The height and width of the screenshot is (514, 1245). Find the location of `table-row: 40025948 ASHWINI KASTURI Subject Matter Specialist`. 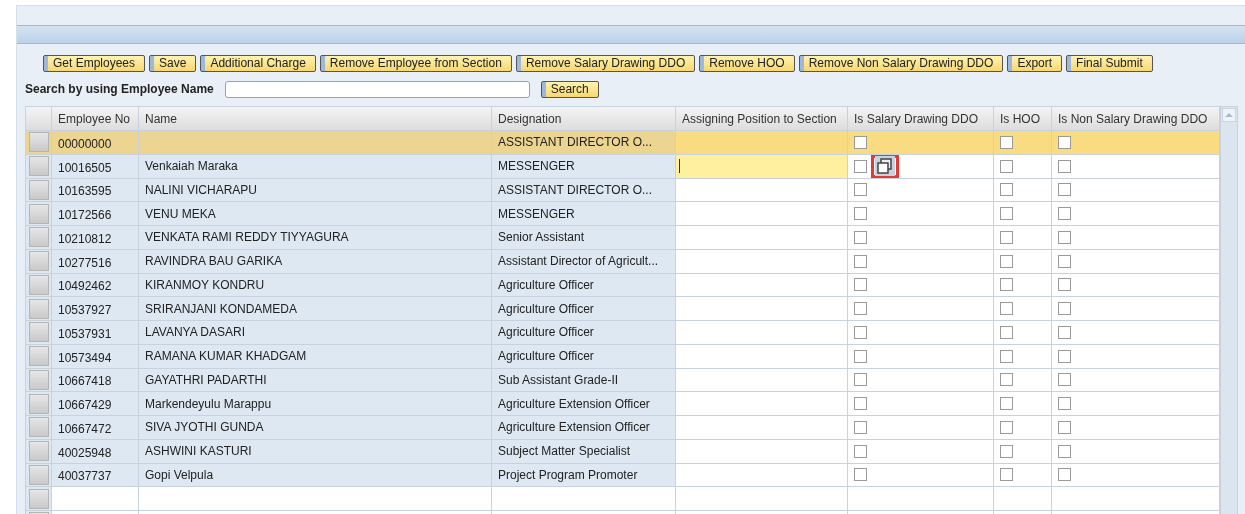

table-row: 40025948 ASHWINI KASTURI Subject Matter Specialist is located at coordinates (623, 451).